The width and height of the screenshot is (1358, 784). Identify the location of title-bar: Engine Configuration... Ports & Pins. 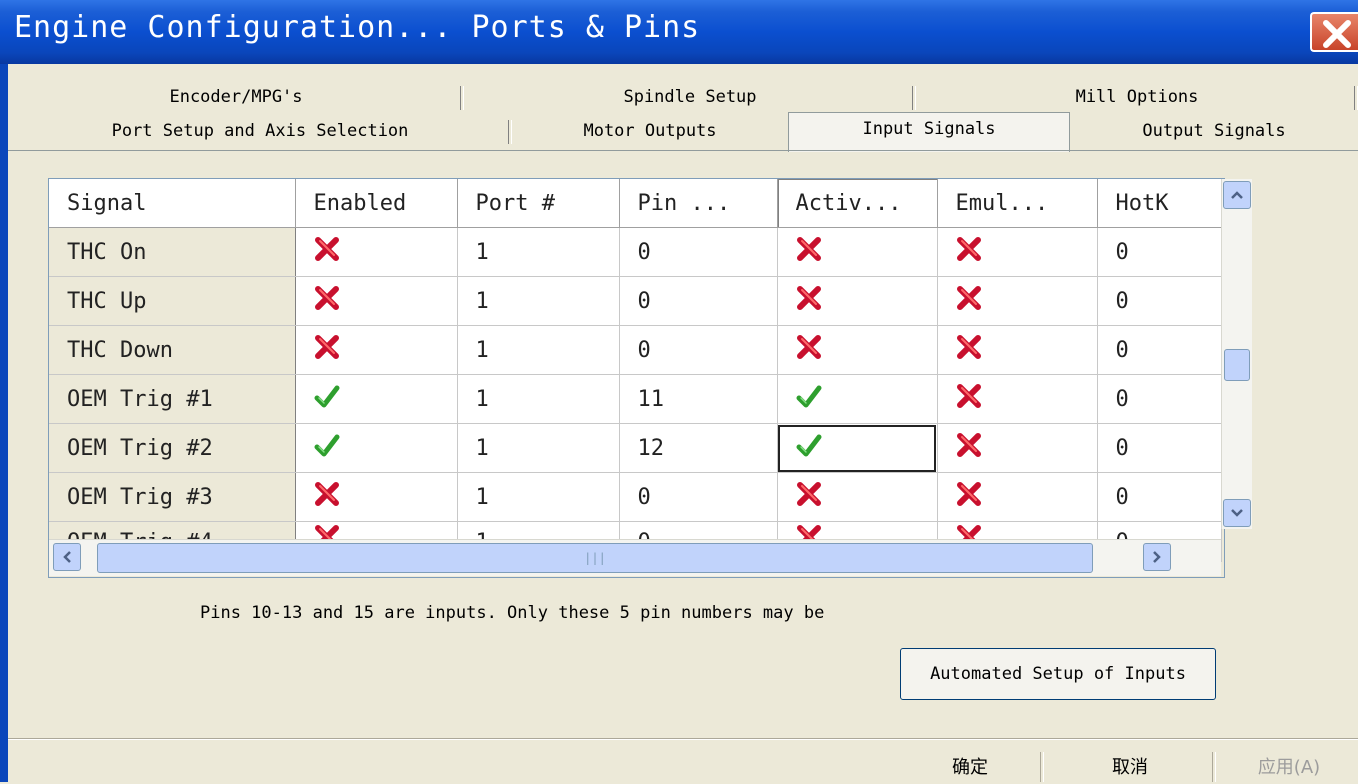
(679, 32).